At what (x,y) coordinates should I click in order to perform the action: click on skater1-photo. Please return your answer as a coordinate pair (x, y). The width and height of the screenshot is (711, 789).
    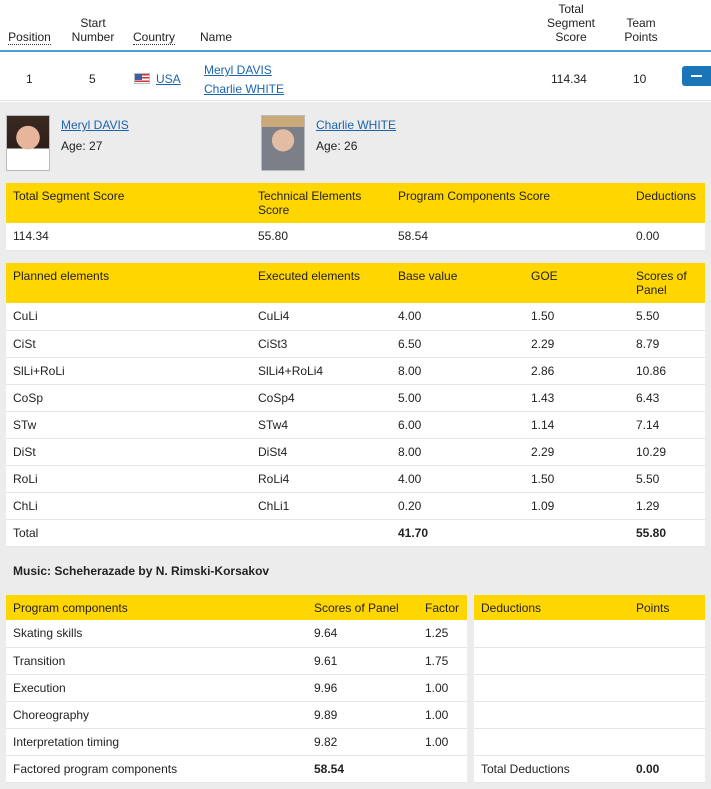
    Looking at the image, I should click on (28, 143).